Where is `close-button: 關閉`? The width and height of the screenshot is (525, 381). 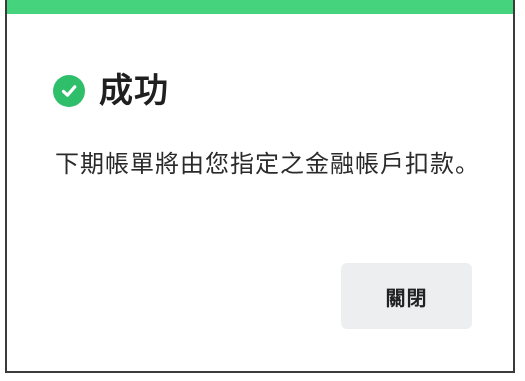 close-button: 關閉 is located at coordinates (406, 296).